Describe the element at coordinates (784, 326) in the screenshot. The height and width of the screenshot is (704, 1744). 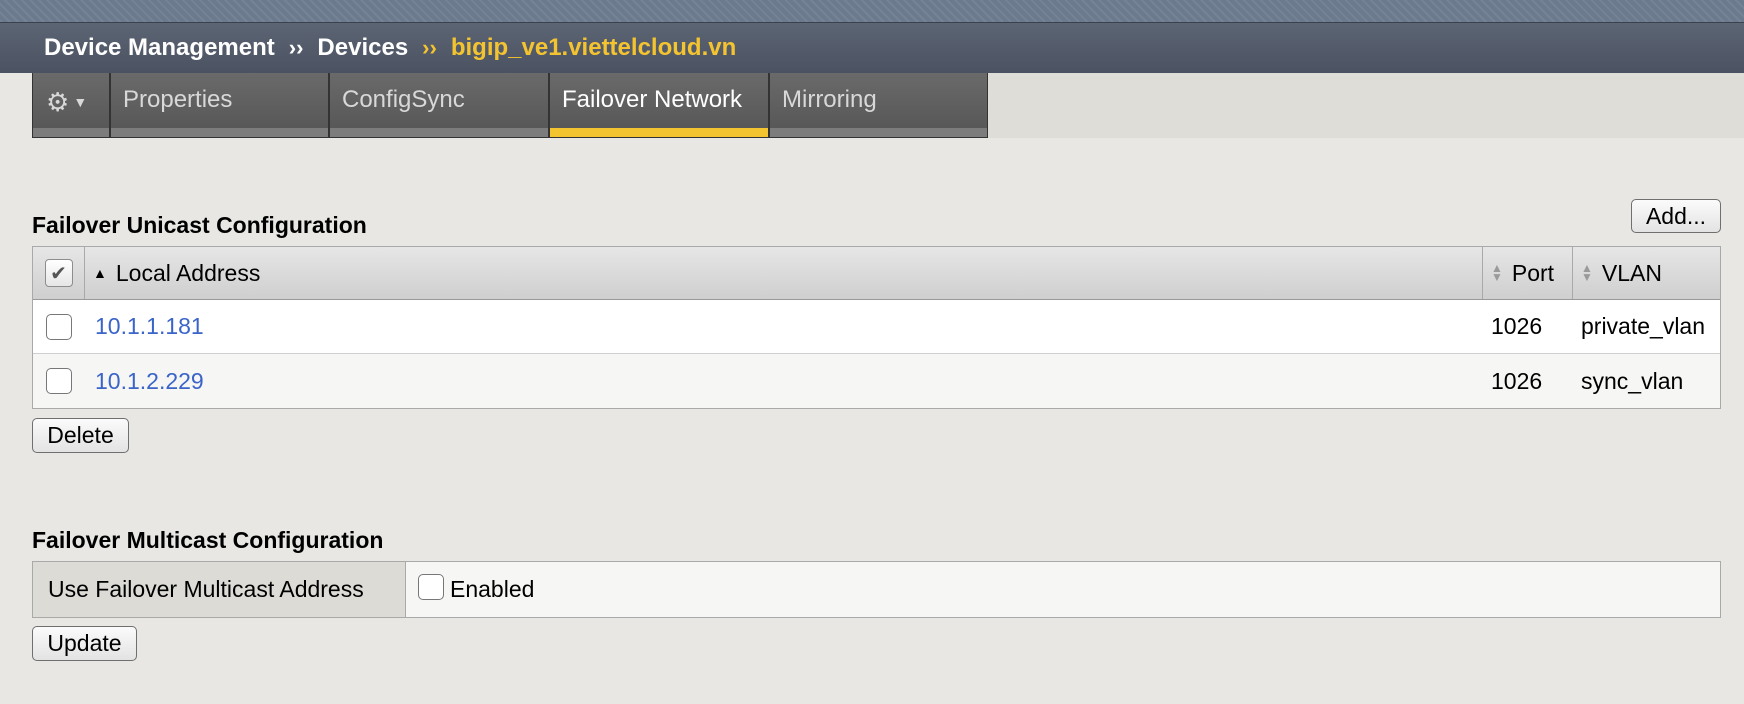
I see `local-address-link: 10.1.1.181` at that location.